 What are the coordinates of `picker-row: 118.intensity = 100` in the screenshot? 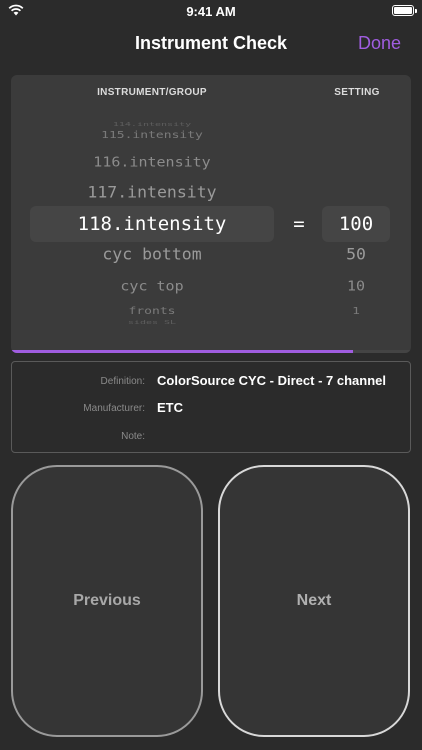 It's located at (211, 224).